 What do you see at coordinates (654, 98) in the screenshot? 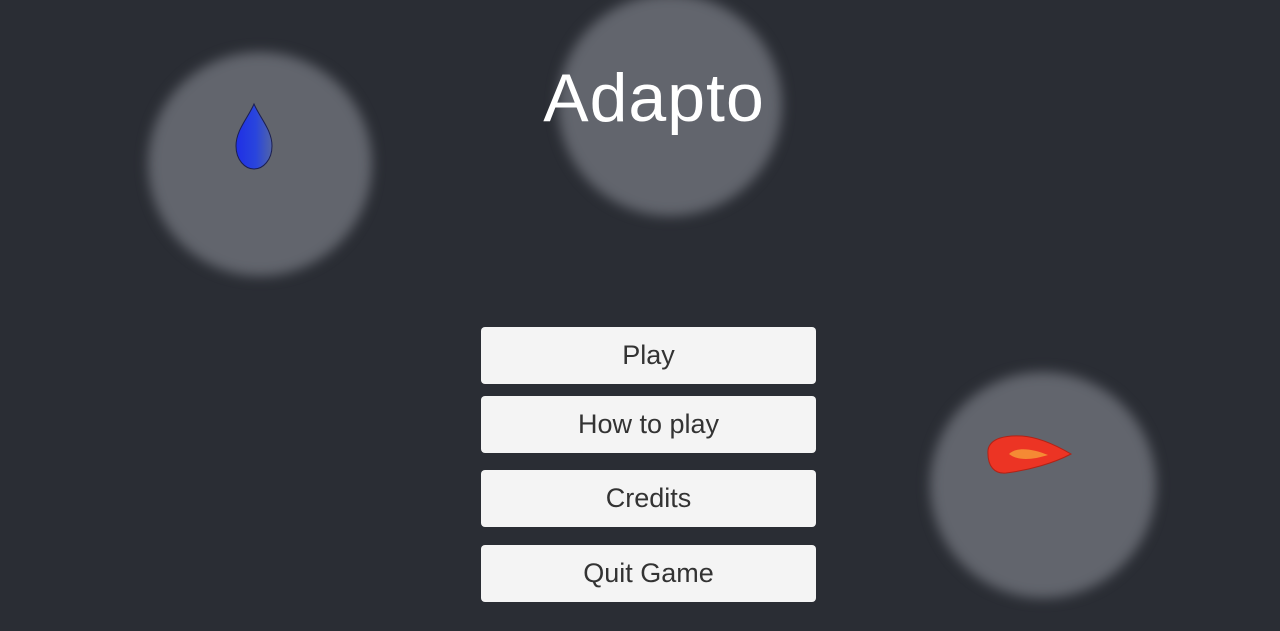
I see `game-title: Adapto` at bounding box center [654, 98].